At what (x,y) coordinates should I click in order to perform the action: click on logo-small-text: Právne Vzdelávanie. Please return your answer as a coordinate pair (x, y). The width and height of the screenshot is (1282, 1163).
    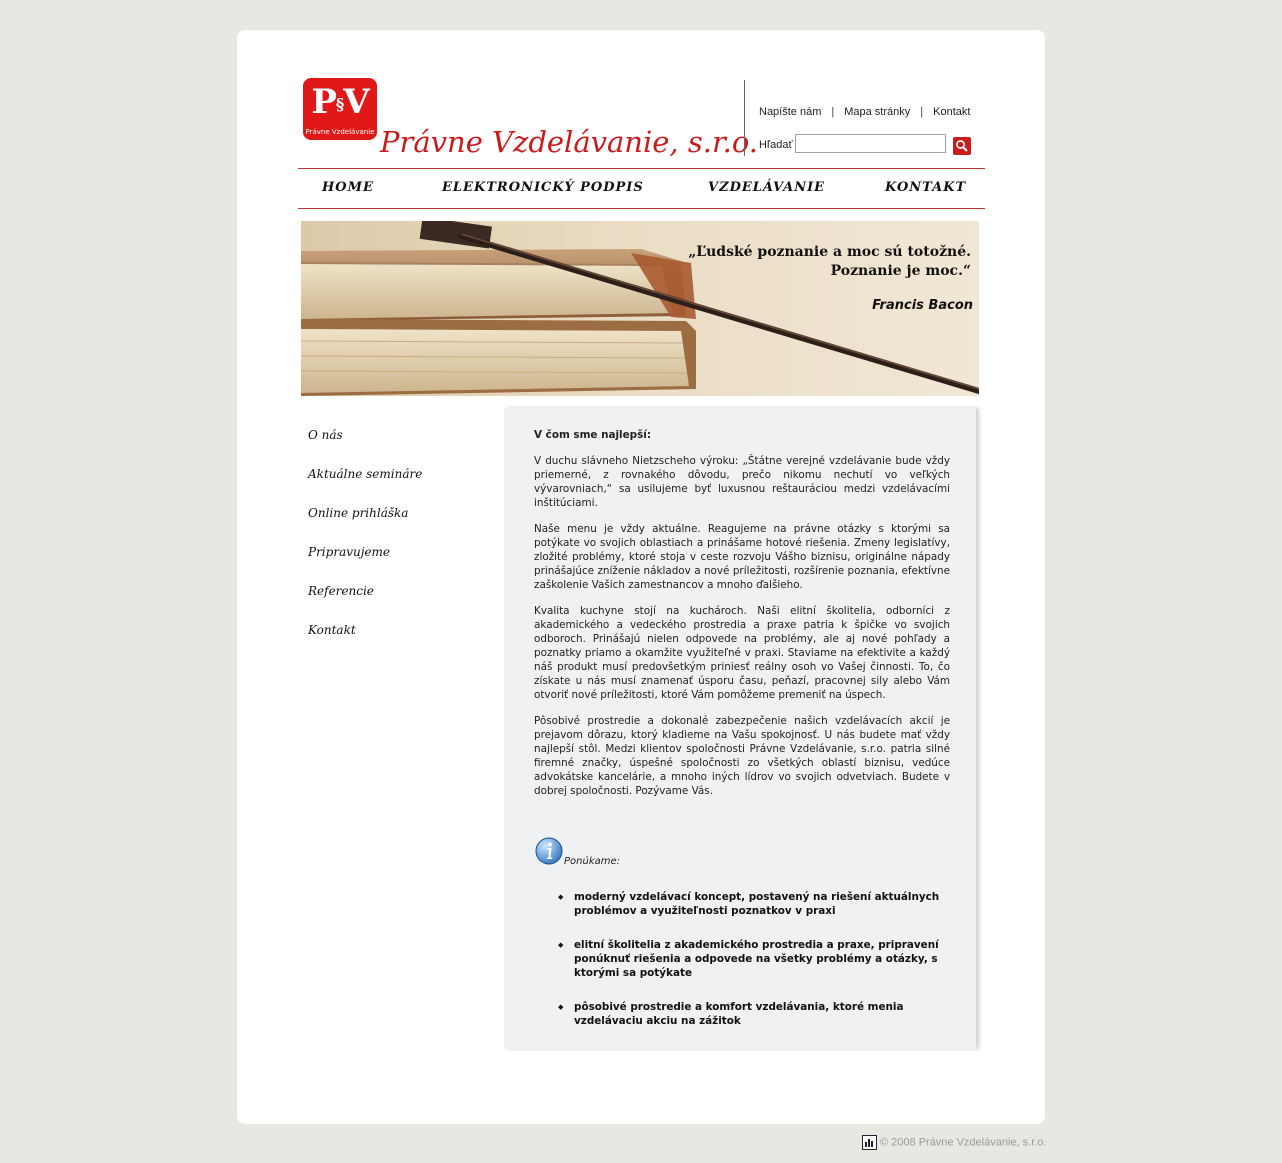
    Looking at the image, I should click on (340, 132).